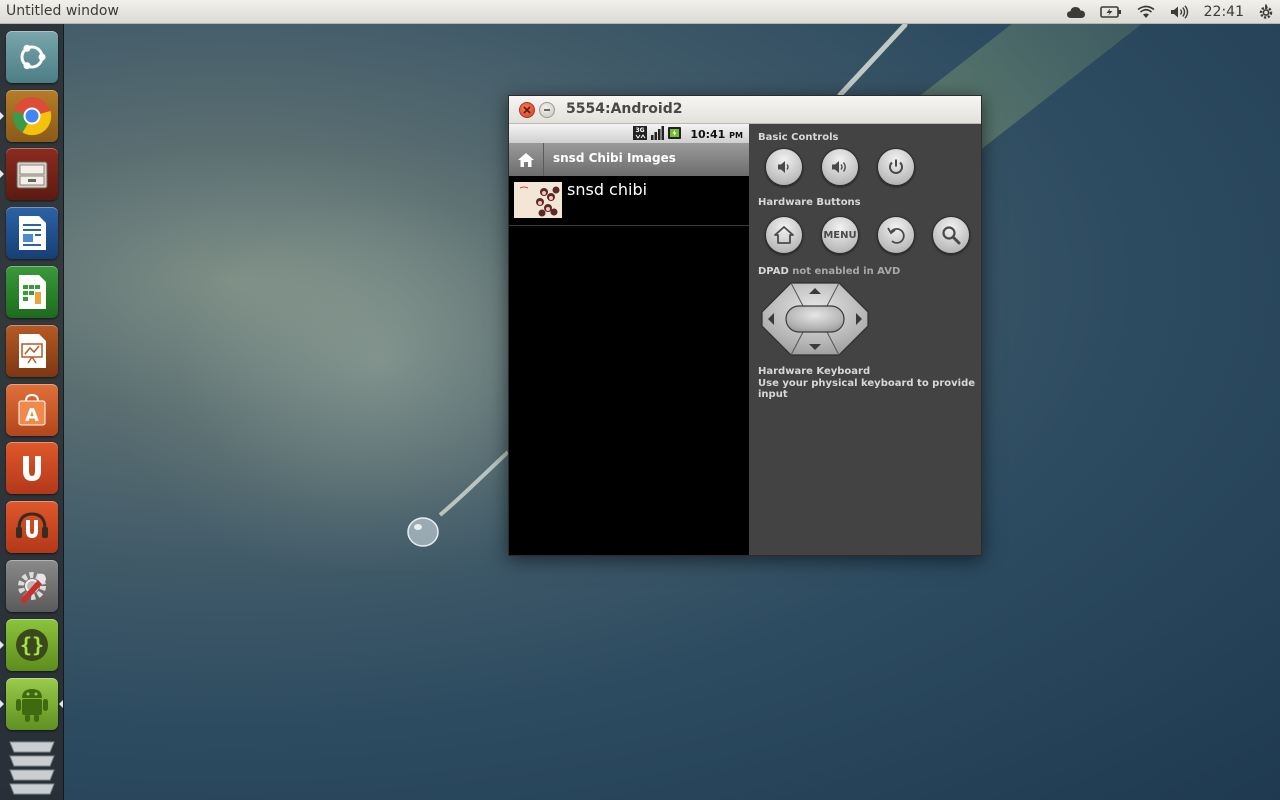 This screenshot has width=1280, height=800. I want to click on ubuntu-one-icon, so click(32, 468).